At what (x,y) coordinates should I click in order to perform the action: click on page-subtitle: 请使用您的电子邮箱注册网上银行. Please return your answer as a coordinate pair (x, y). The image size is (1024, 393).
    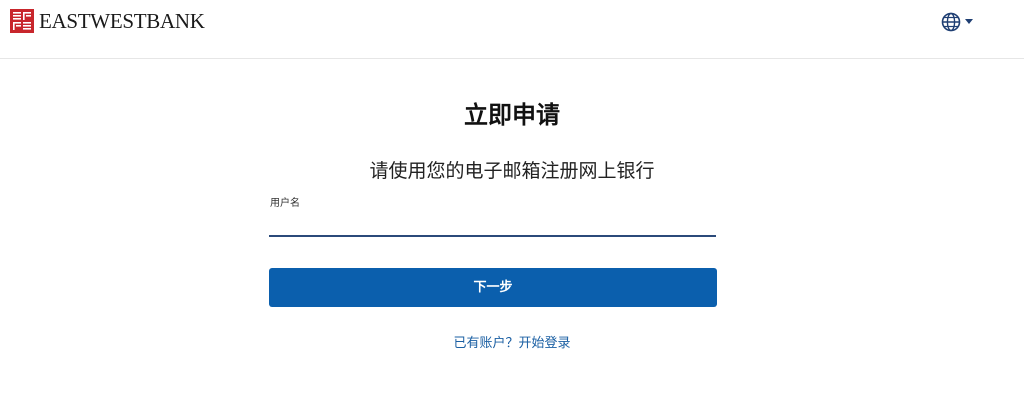
    Looking at the image, I should click on (512, 171).